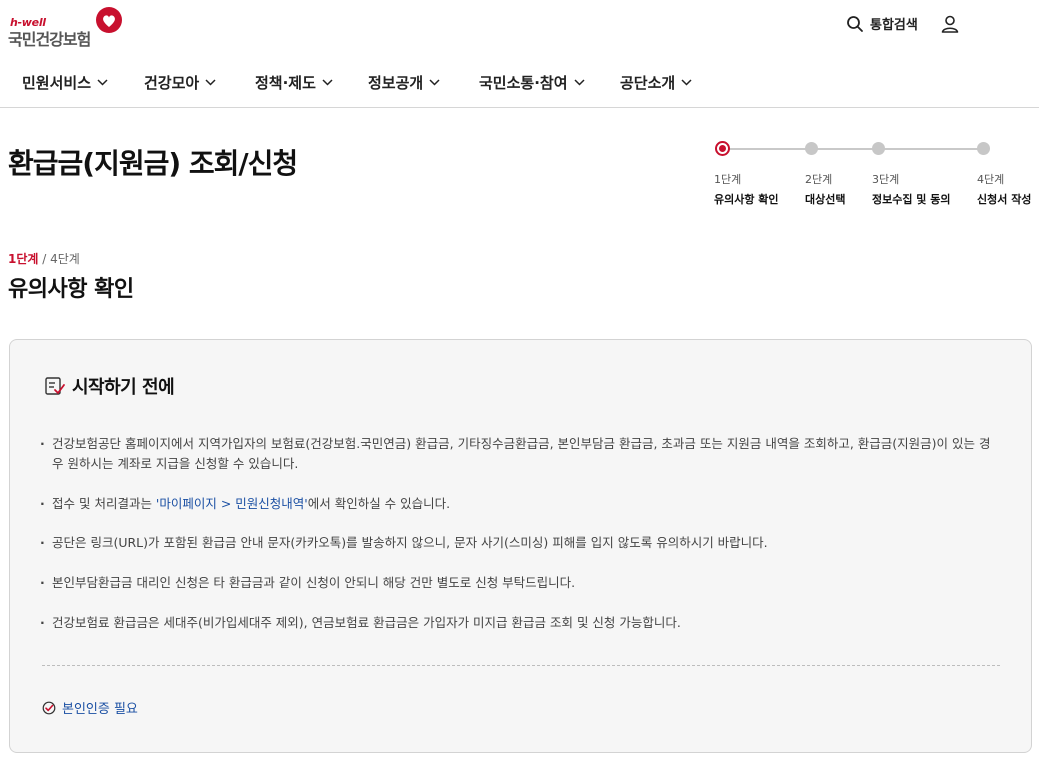  Describe the element at coordinates (396, 83) in the screenshot. I see `nav-item-label: 정보공개` at that location.